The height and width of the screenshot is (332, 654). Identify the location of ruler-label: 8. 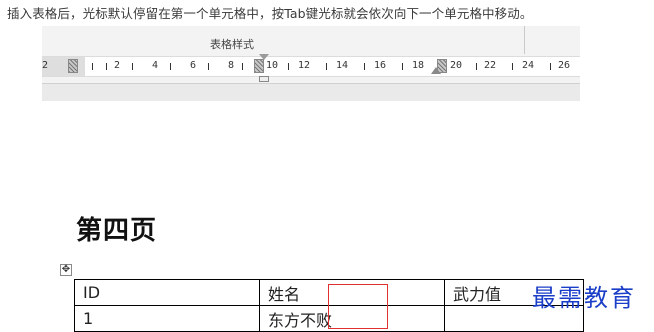
(231, 65).